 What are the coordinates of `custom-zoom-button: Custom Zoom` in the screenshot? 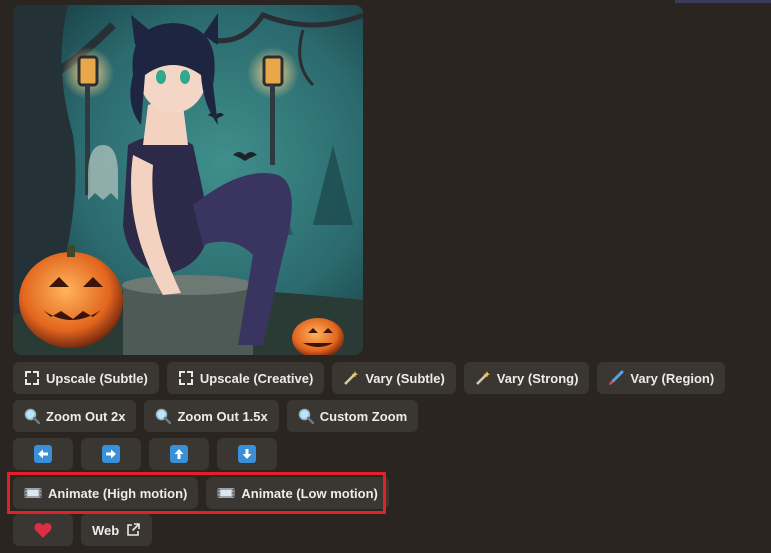 It's located at (352, 416).